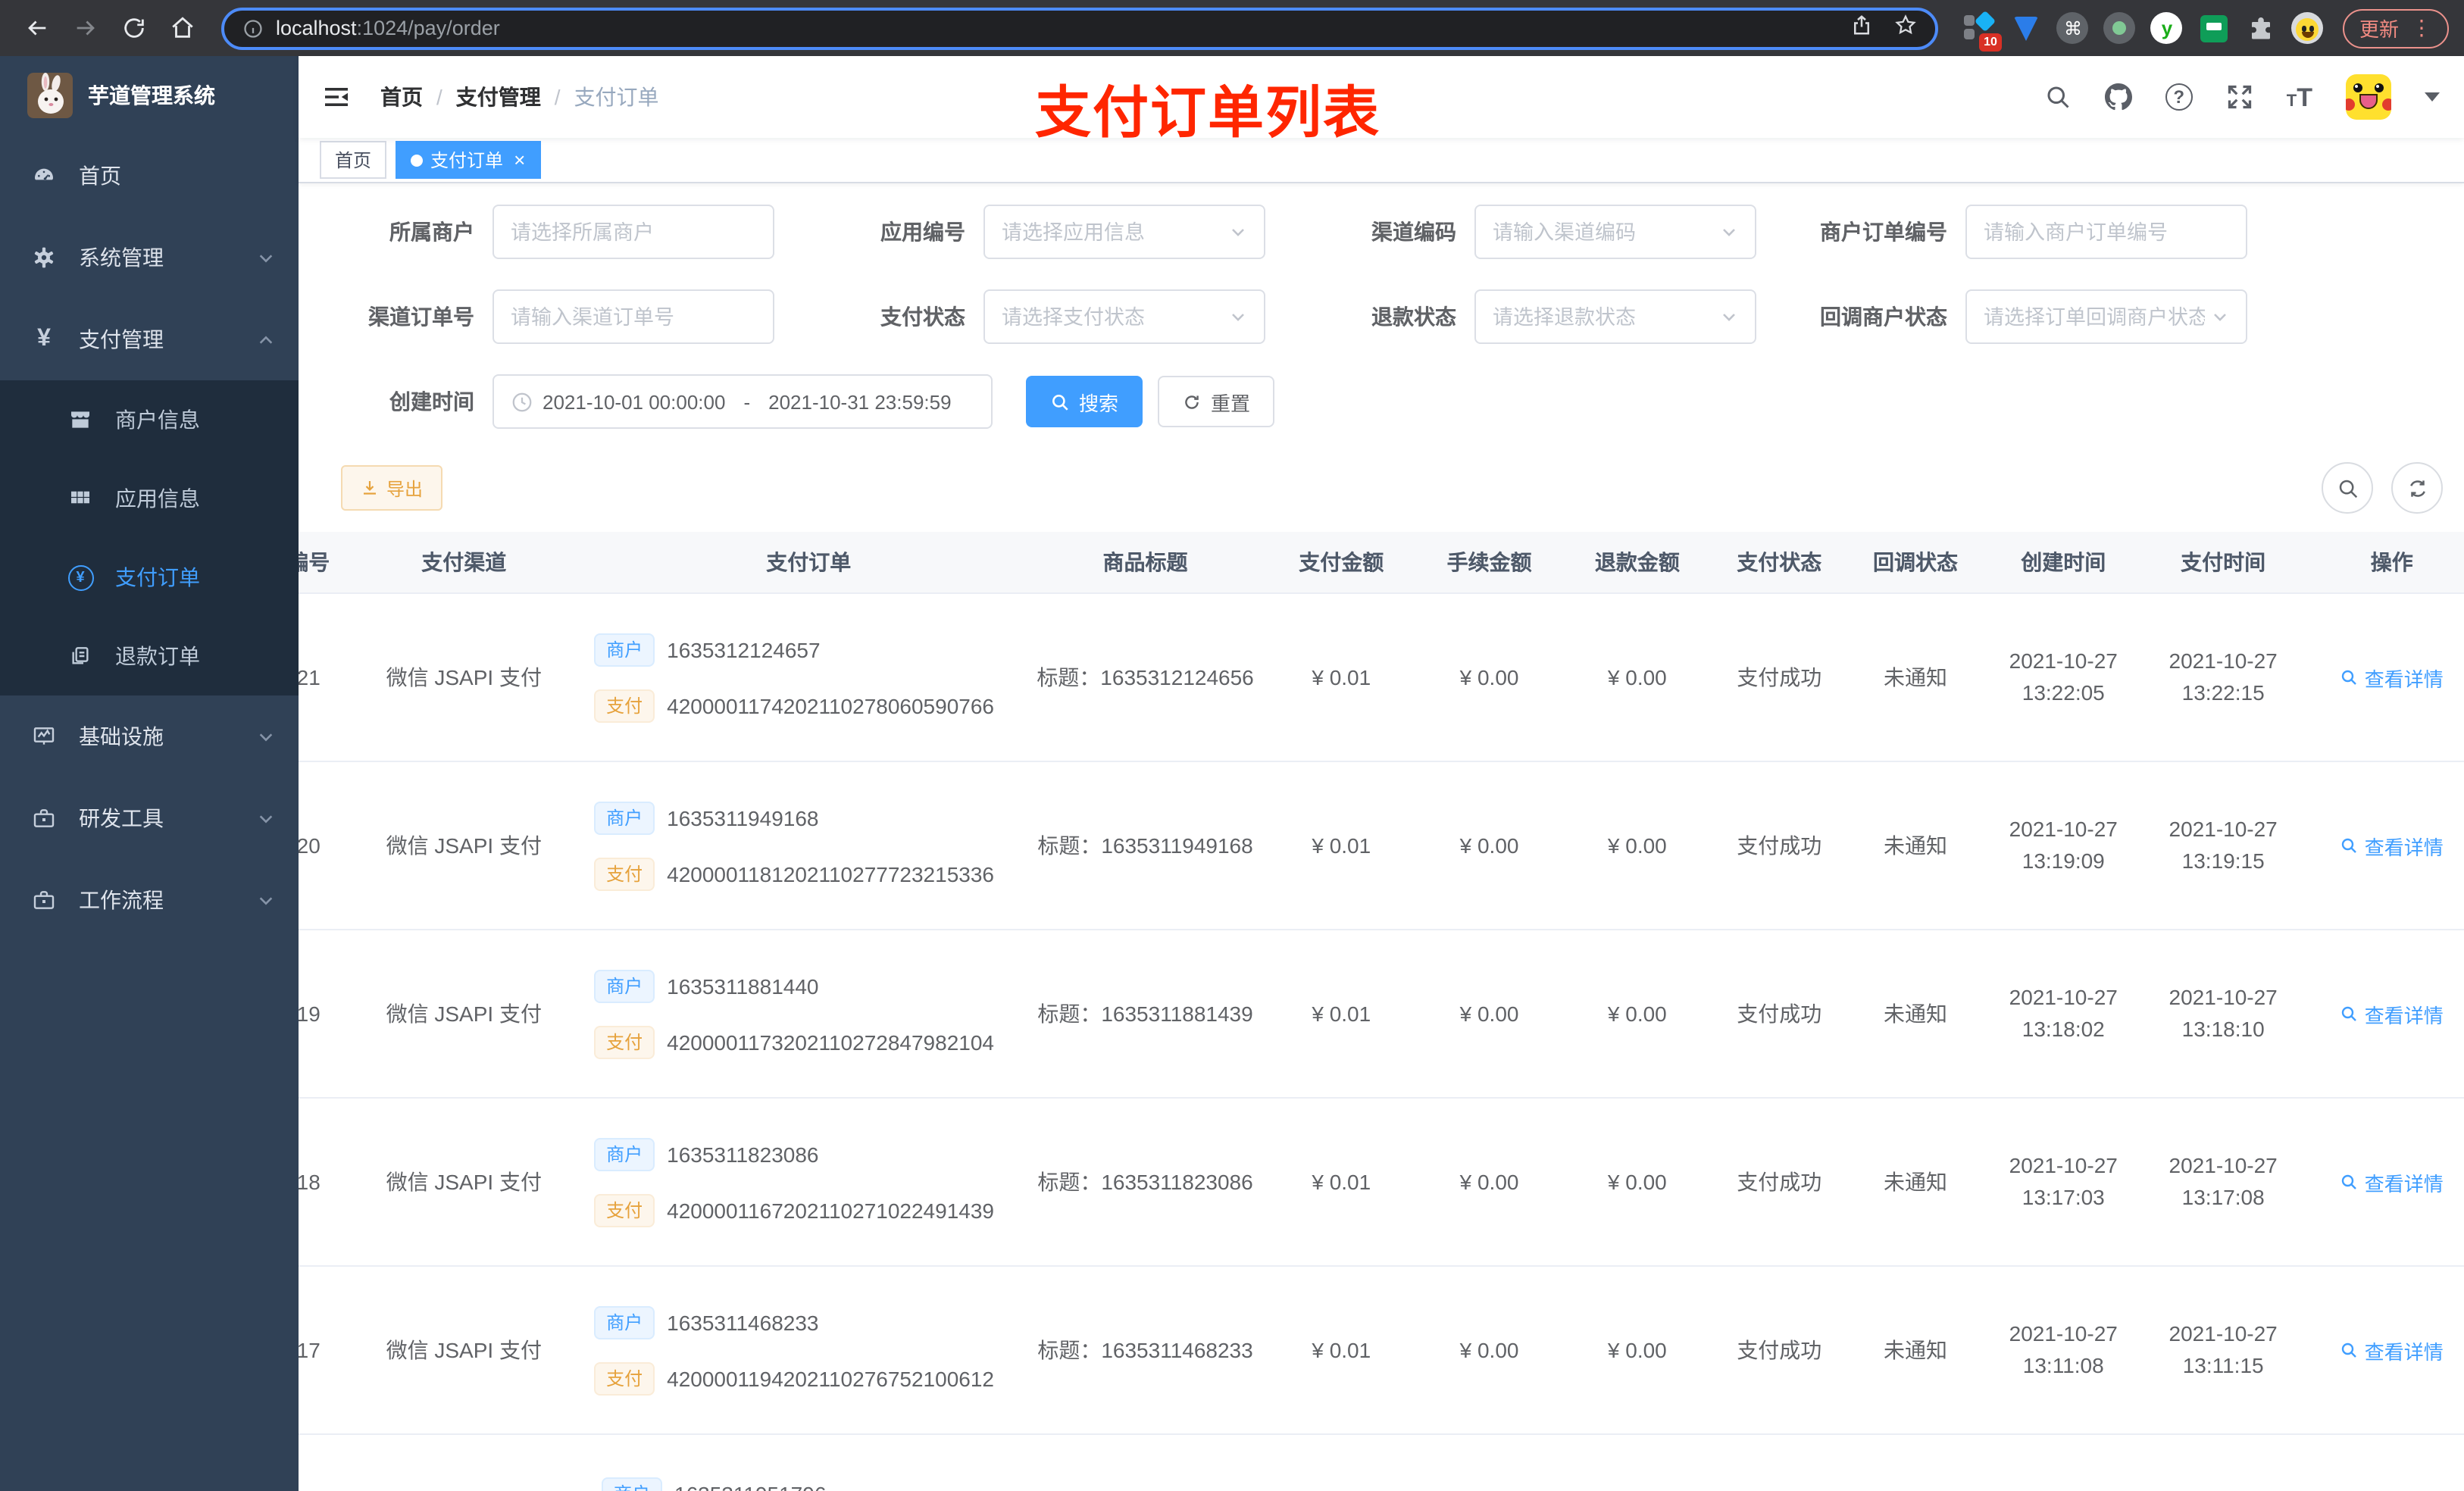 The width and height of the screenshot is (2464, 1491). I want to click on callback-status-field, so click(2094, 316).